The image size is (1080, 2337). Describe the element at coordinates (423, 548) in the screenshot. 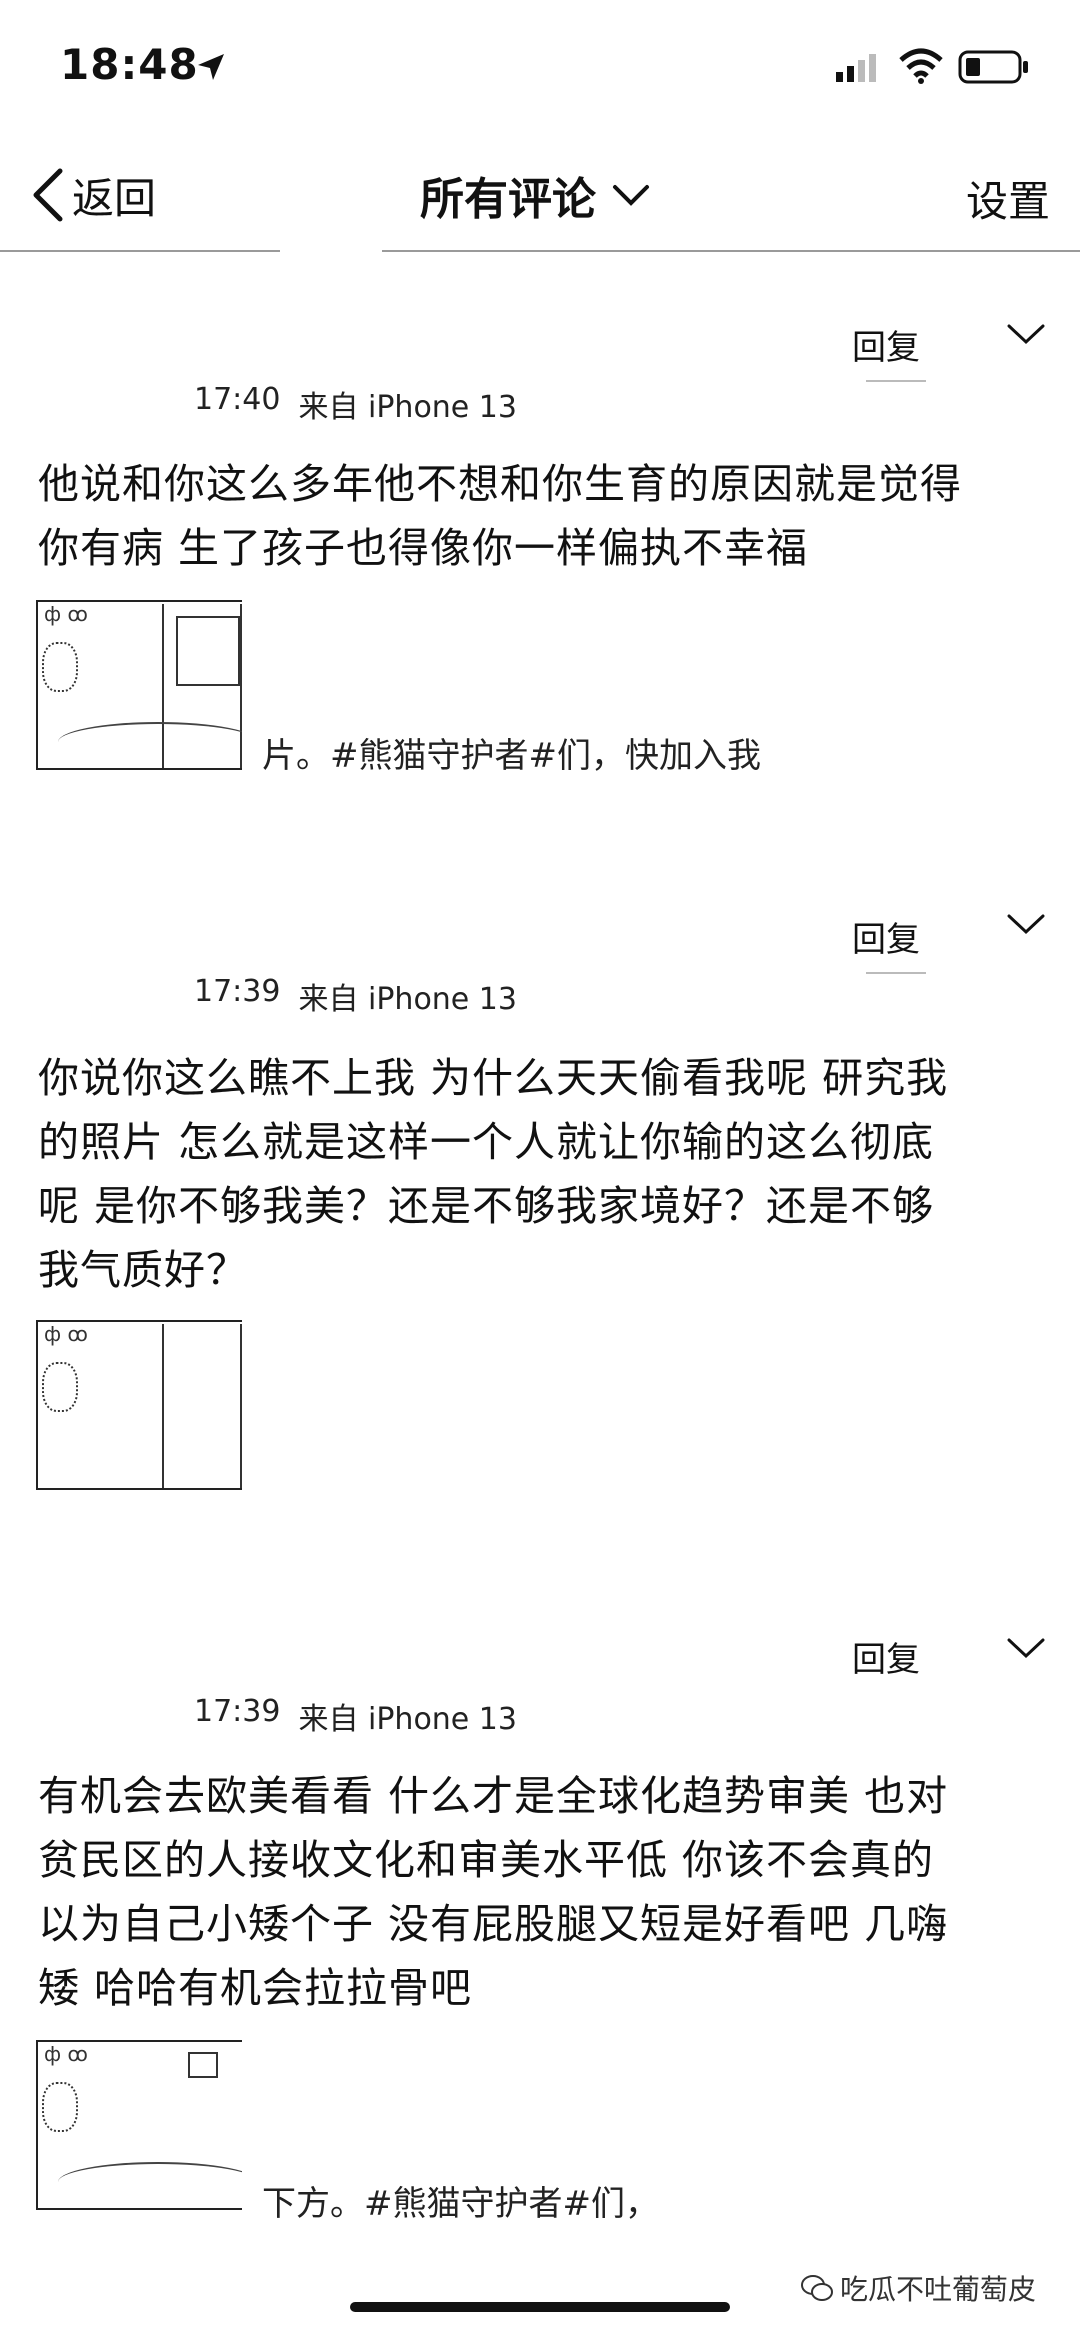

I see `comment-line: 你有病 生了孩子也得像你一样偏执不幸福` at that location.